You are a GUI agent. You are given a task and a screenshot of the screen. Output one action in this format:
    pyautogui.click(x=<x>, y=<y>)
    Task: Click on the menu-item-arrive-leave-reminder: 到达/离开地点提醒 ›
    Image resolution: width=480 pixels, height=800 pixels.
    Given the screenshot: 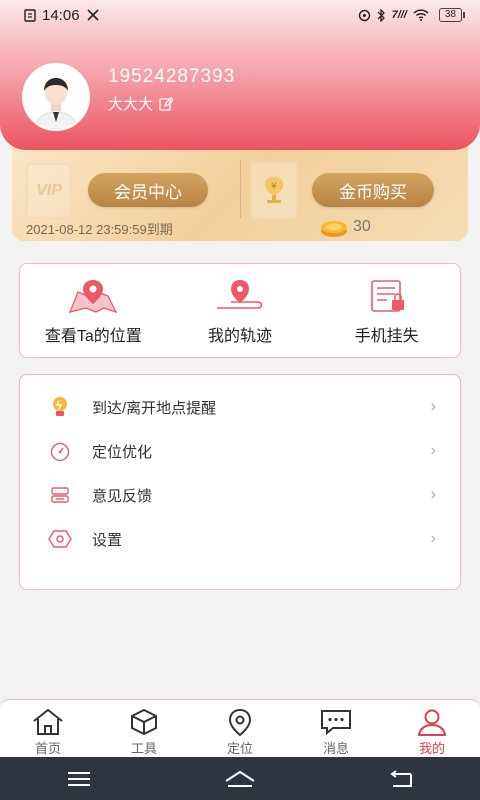 What is the action you would take?
    pyautogui.click(x=240, y=407)
    